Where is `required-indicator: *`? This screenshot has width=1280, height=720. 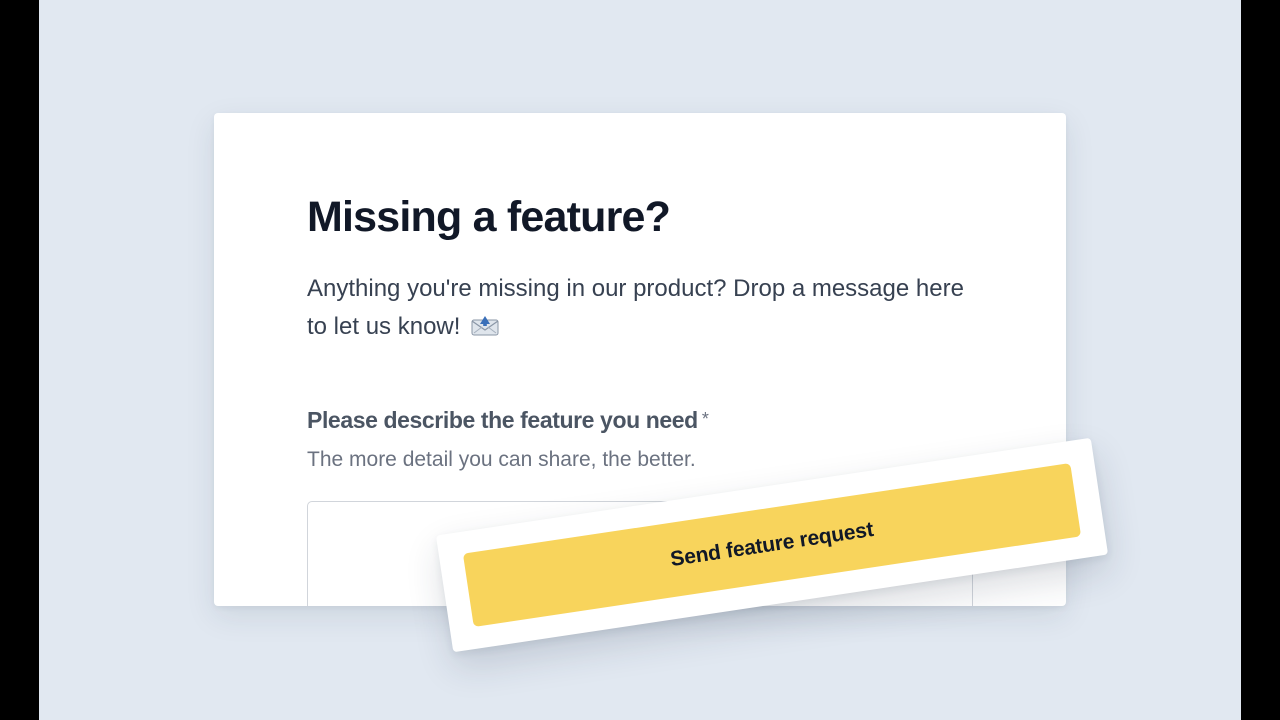
required-indicator: * is located at coordinates (705, 419).